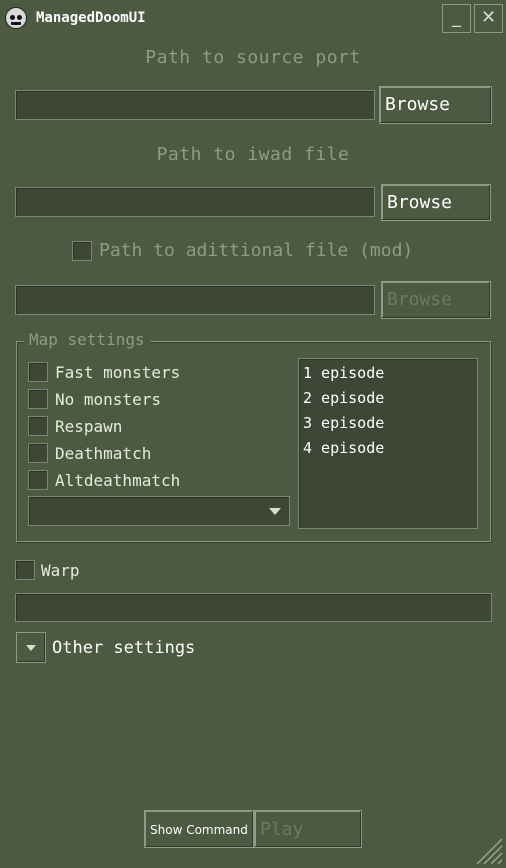 The height and width of the screenshot is (868, 506). Describe the element at coordinates (195, 105) in the screenshot. I see `source-port-input` at that location.